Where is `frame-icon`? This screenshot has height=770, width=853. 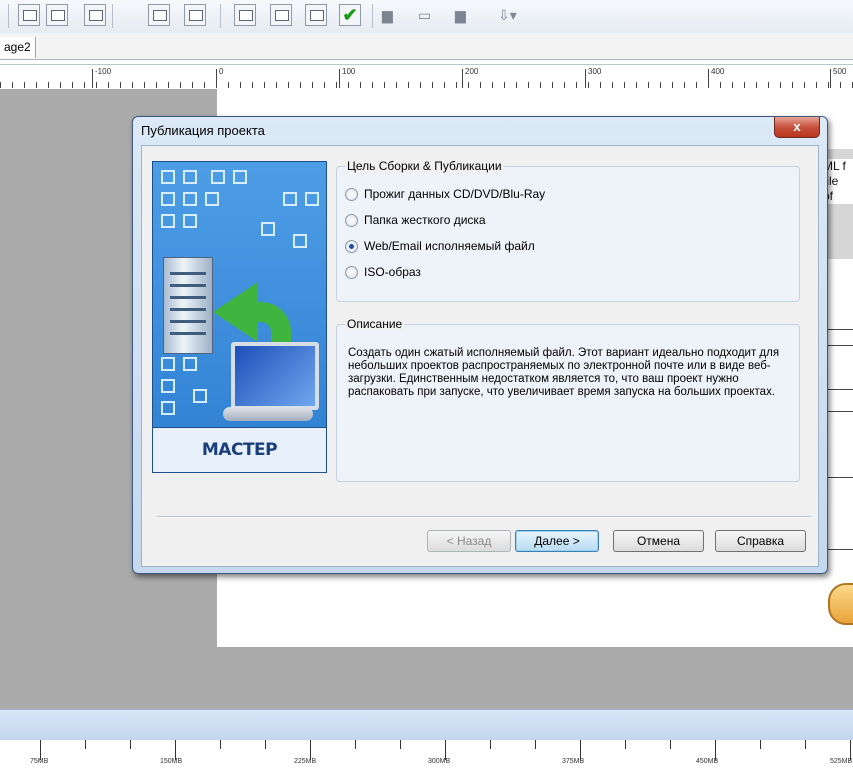
frame-icon is located at coordinates (245, 15).